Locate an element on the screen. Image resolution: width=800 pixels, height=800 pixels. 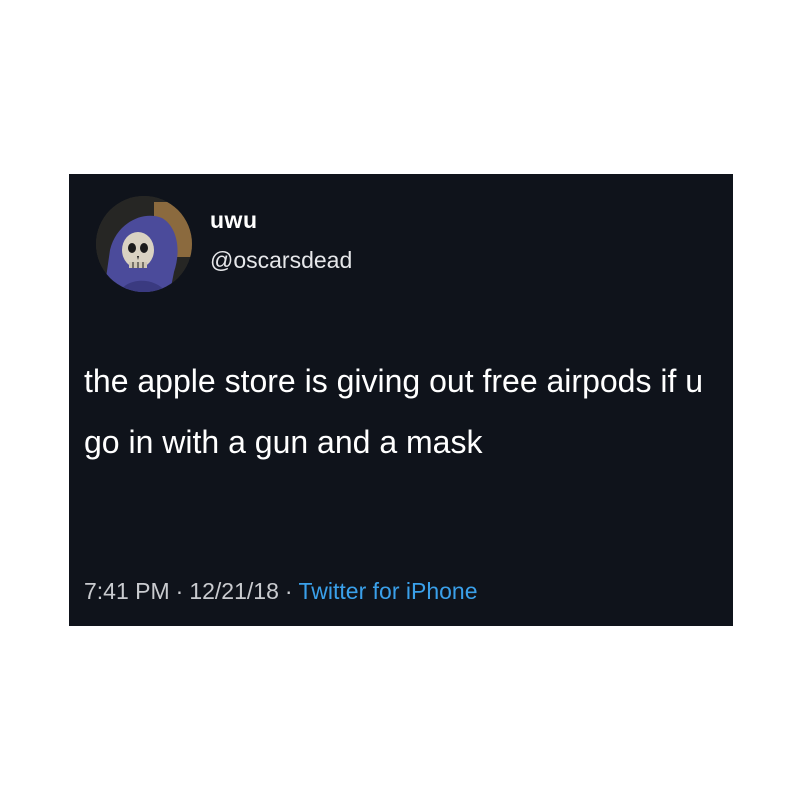
user-handle: @oscarsdead is located at coordinates (281, 260).